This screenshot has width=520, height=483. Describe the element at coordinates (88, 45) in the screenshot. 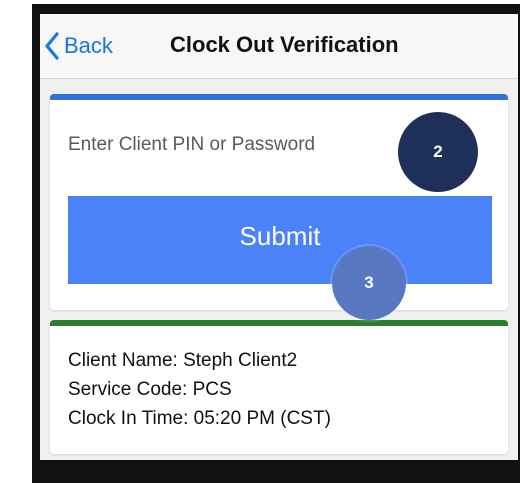

I see `back-button-label: Back` at that location.